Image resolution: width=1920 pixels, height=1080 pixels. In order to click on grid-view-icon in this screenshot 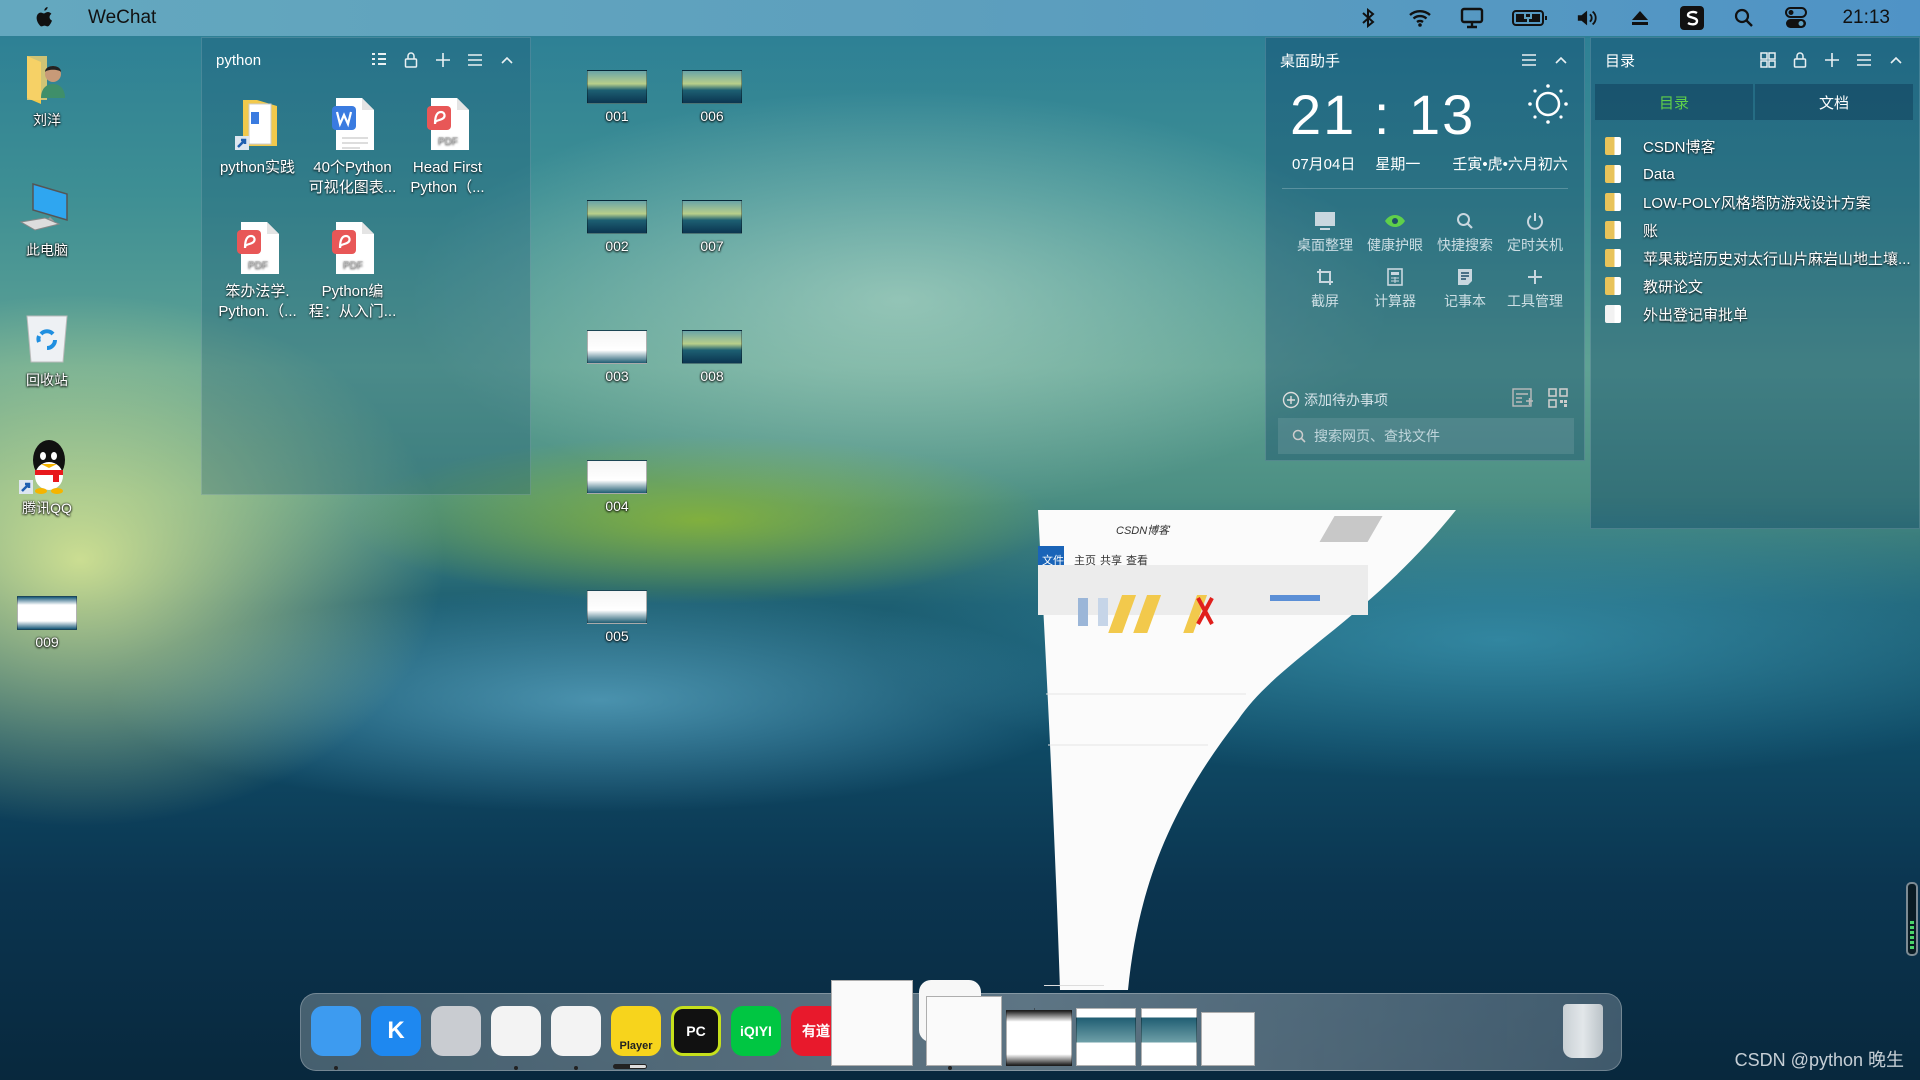, I will do `click(1768, 60)`.